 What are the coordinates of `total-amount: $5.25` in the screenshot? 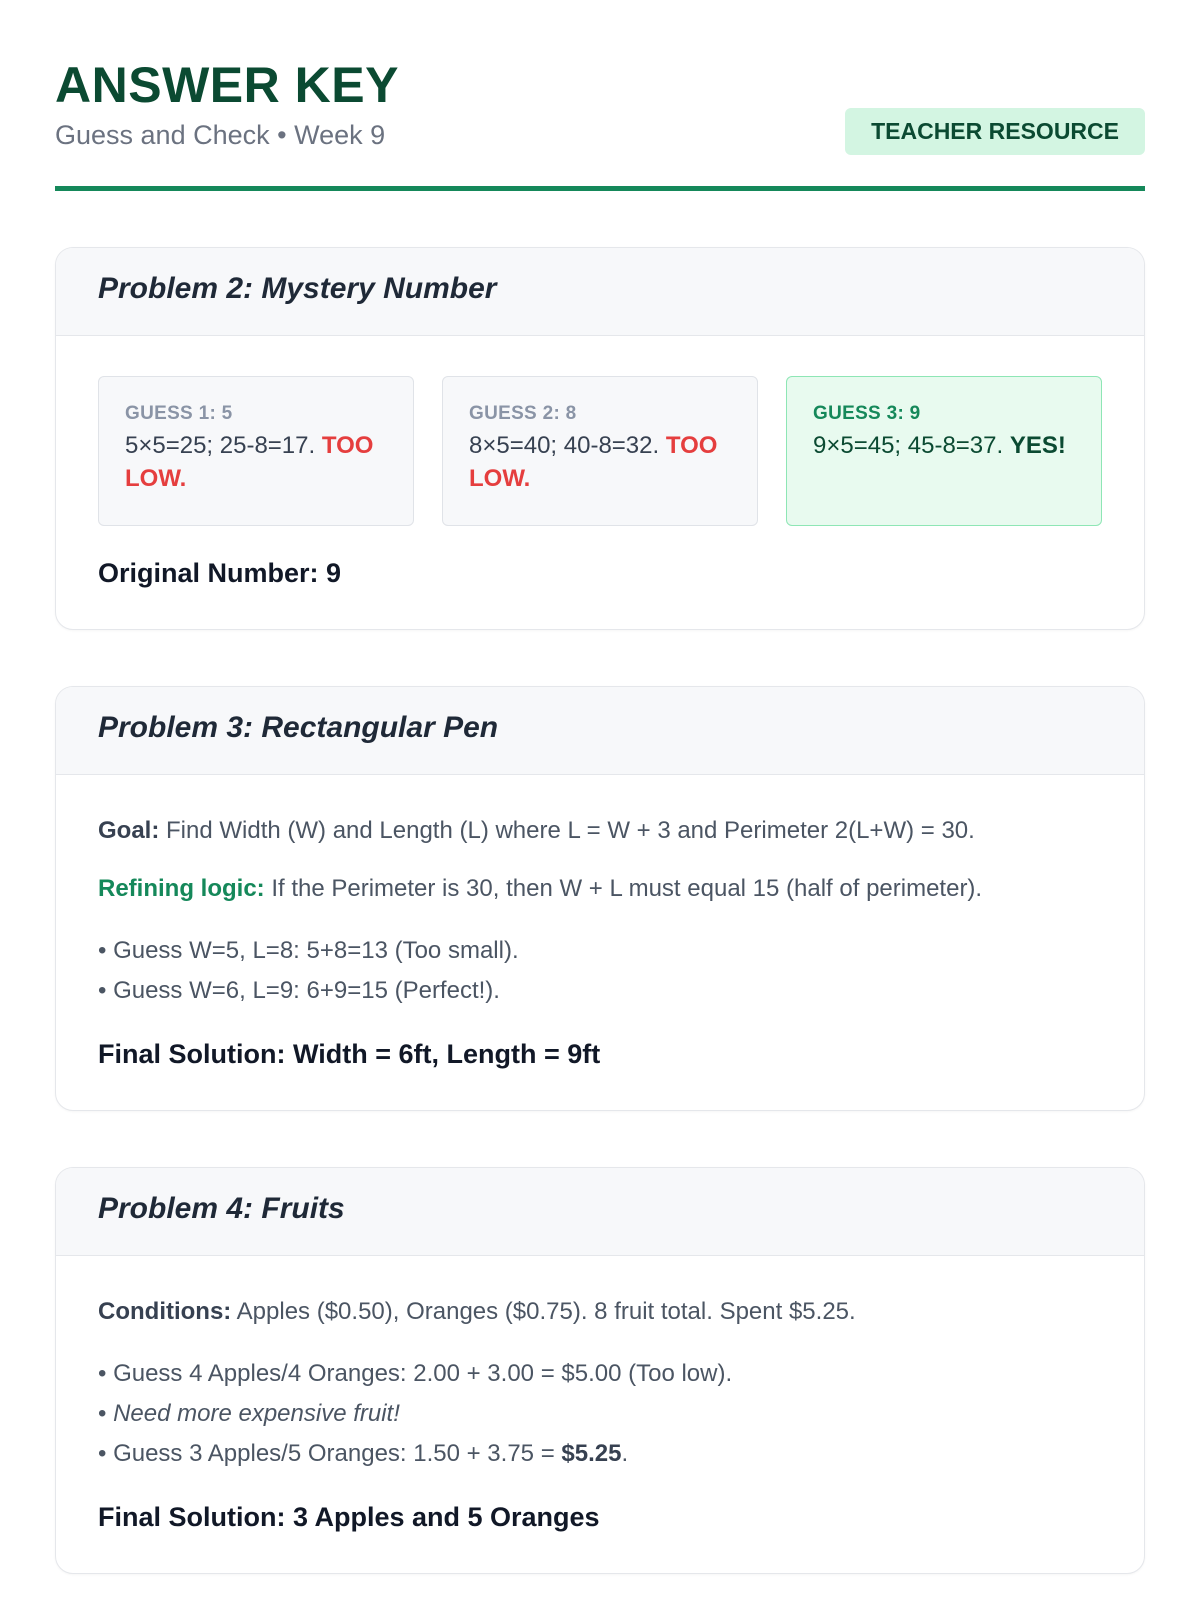 It's located at (591, 1453).